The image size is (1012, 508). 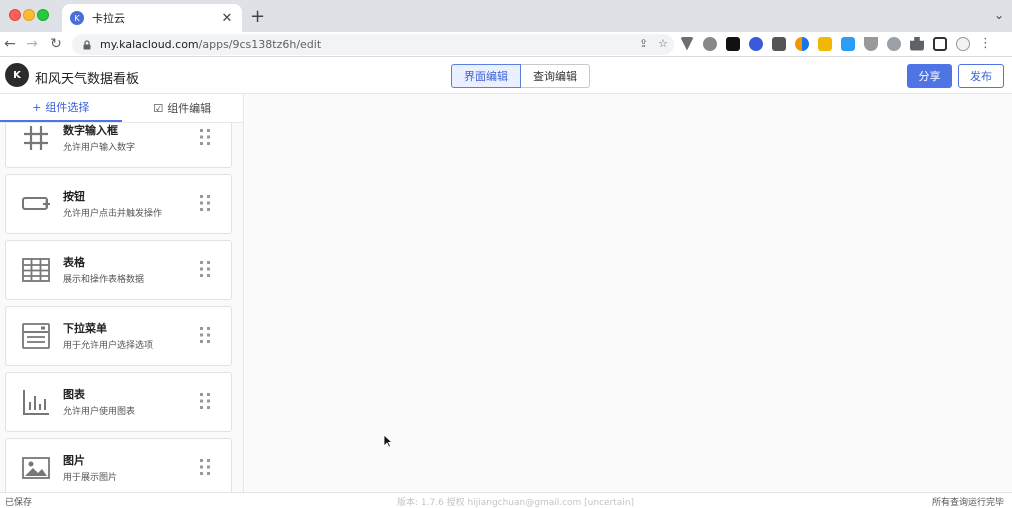 I want to click on mode-switch: 界面编辑 查询编辑, so click(x=520, y=76).